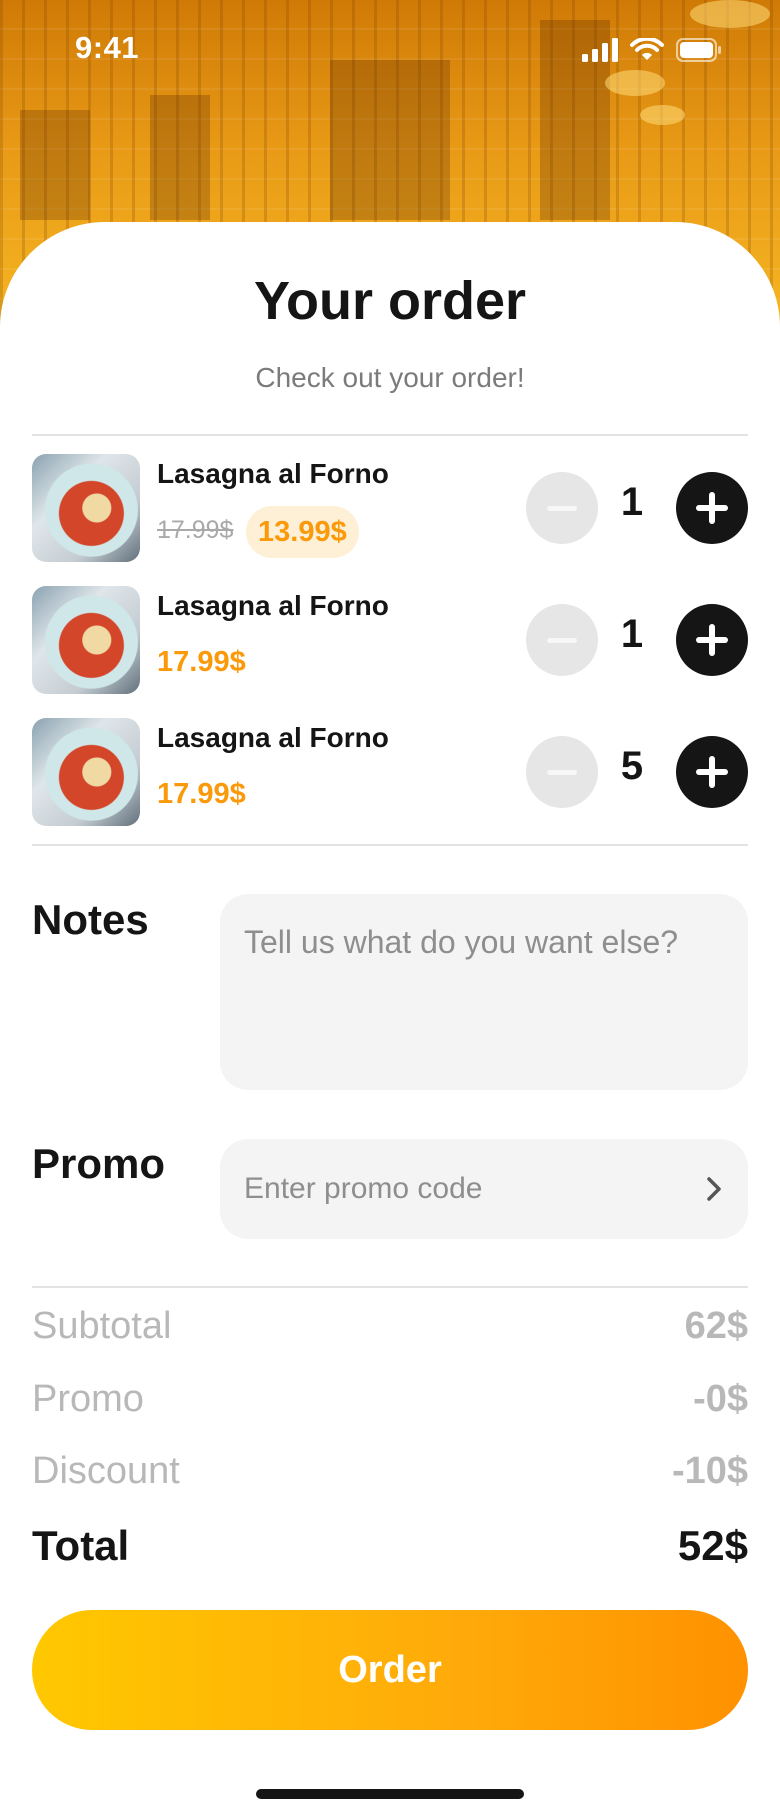  Describe the element at coordinates (390, 1471) in the screenshot. I see `discount-row: Discount -10$` at that location.